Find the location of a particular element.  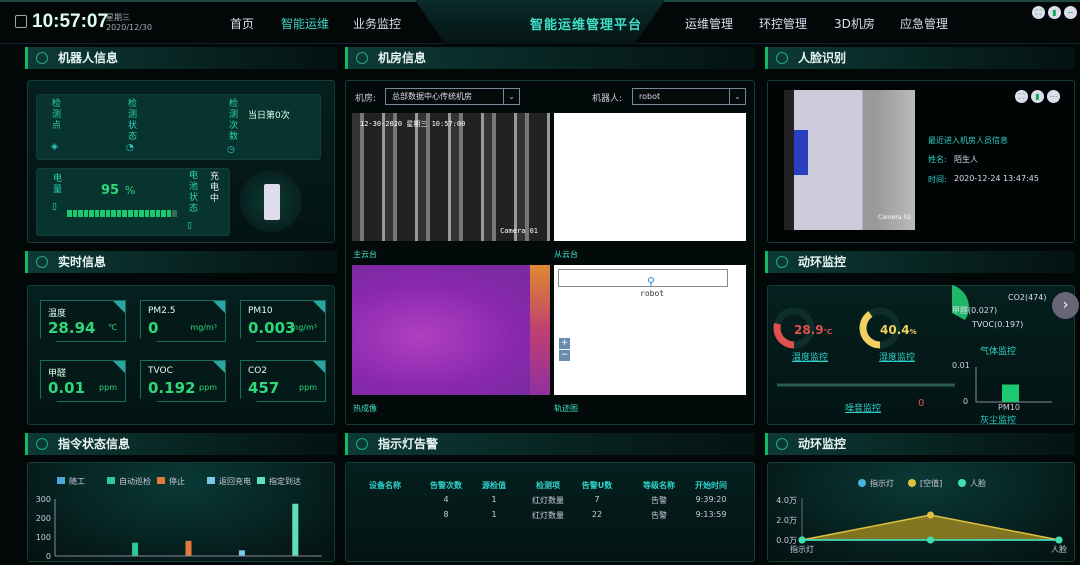

check-count-label: 检测次数 is located at coordinates (232, 120).